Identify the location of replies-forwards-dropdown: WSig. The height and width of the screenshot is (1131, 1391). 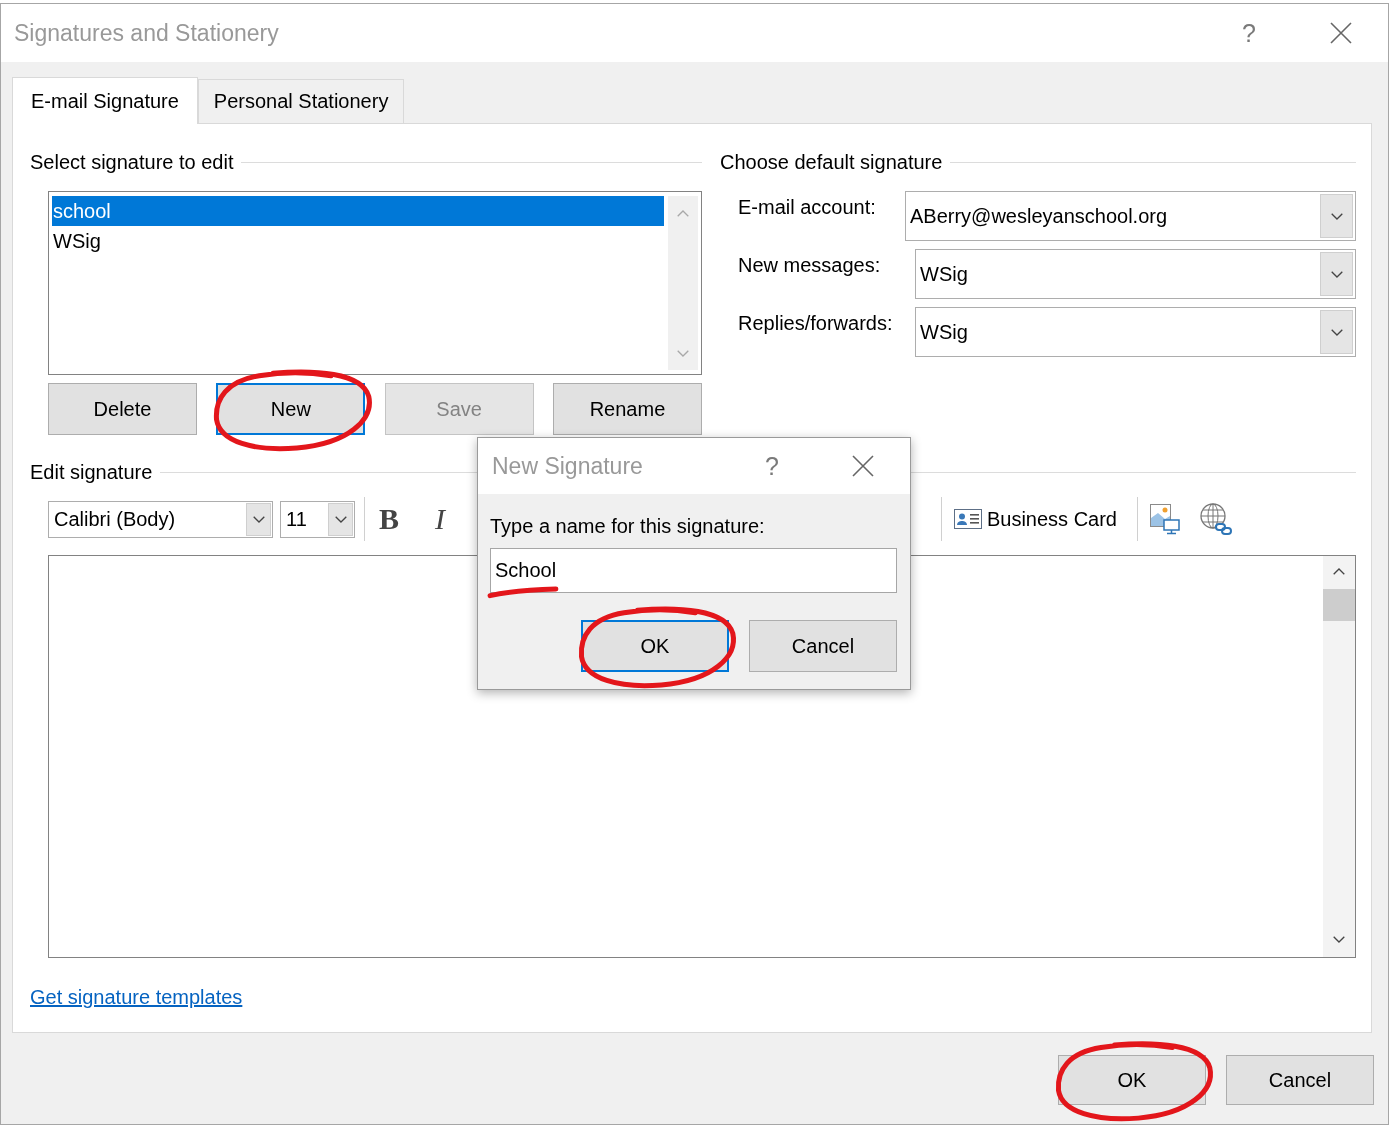
(1135, 332).